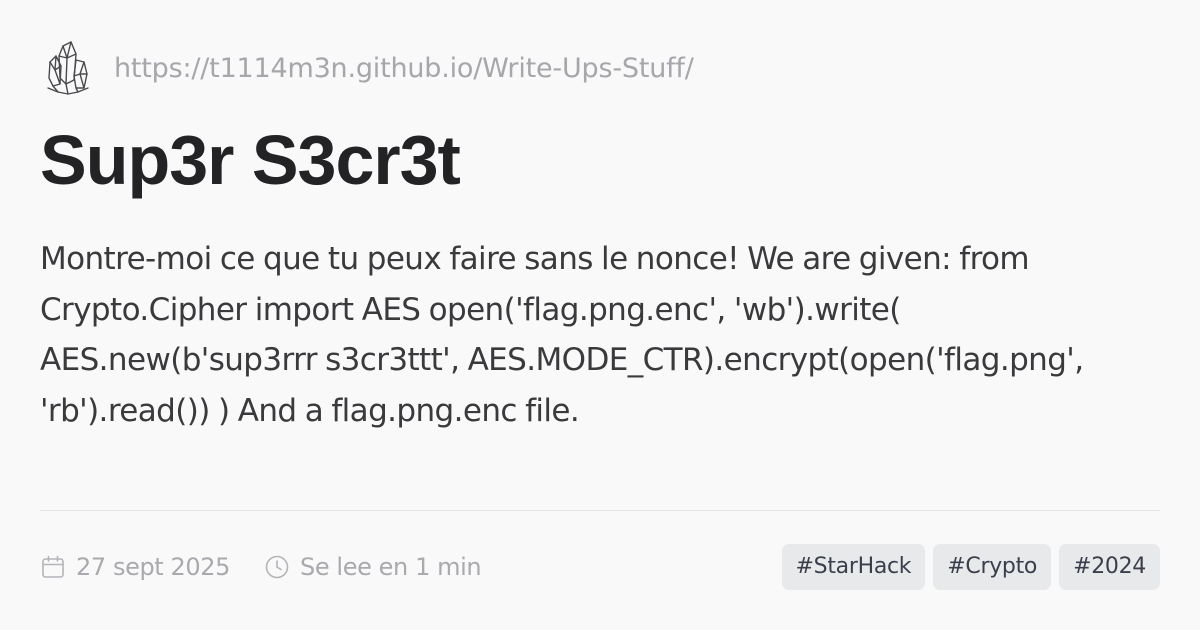  I want to click on reading-time: Se lee en 1 min, so click(373, 567).